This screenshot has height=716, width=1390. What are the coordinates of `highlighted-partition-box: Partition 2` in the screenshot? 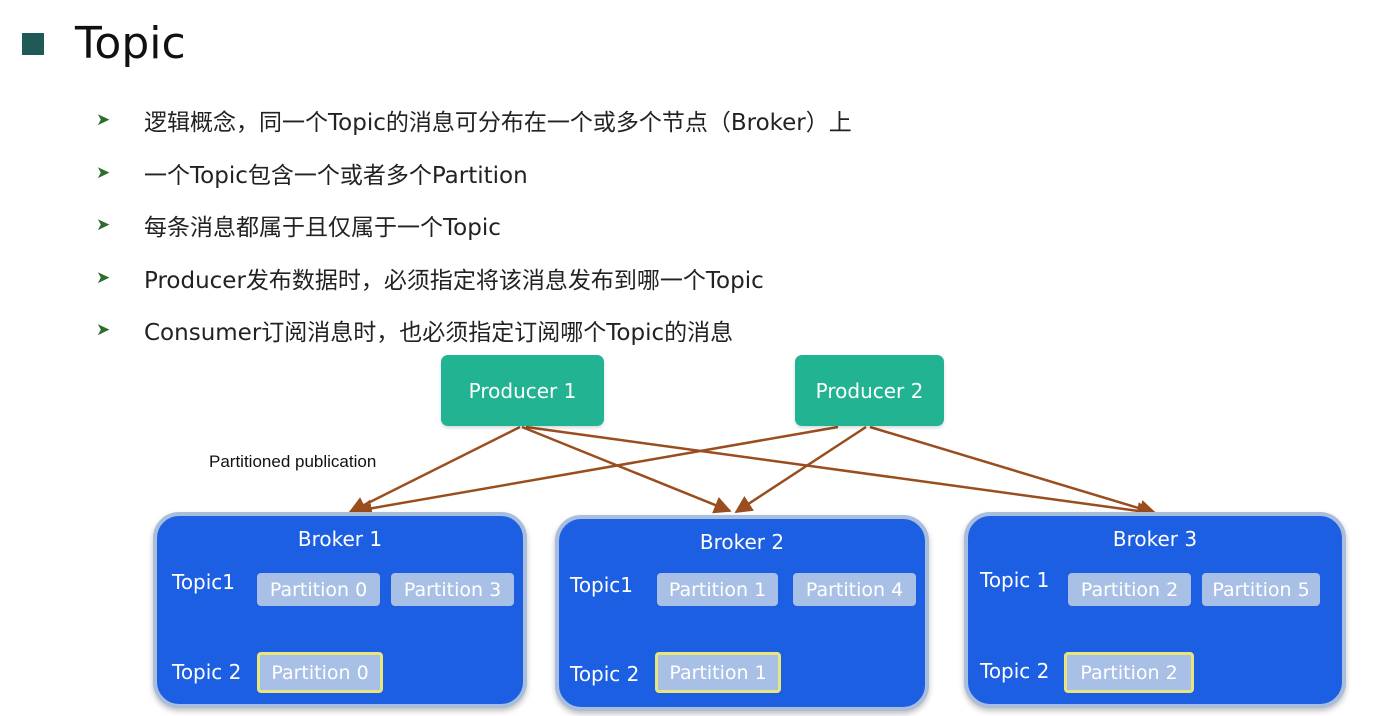 It's located at (1129, 672).